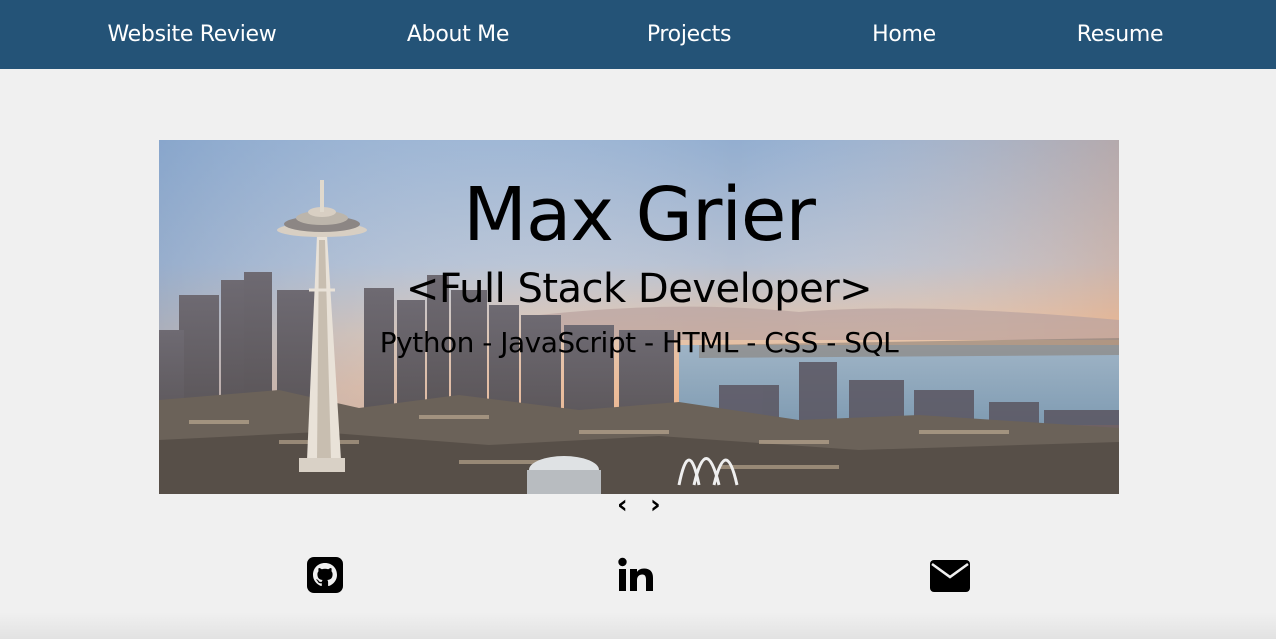 The width and height of the screenshot is (1276, 639). Describe the element at coordinates (325, 577) in the screenshot. I see `github-icon` at that location.